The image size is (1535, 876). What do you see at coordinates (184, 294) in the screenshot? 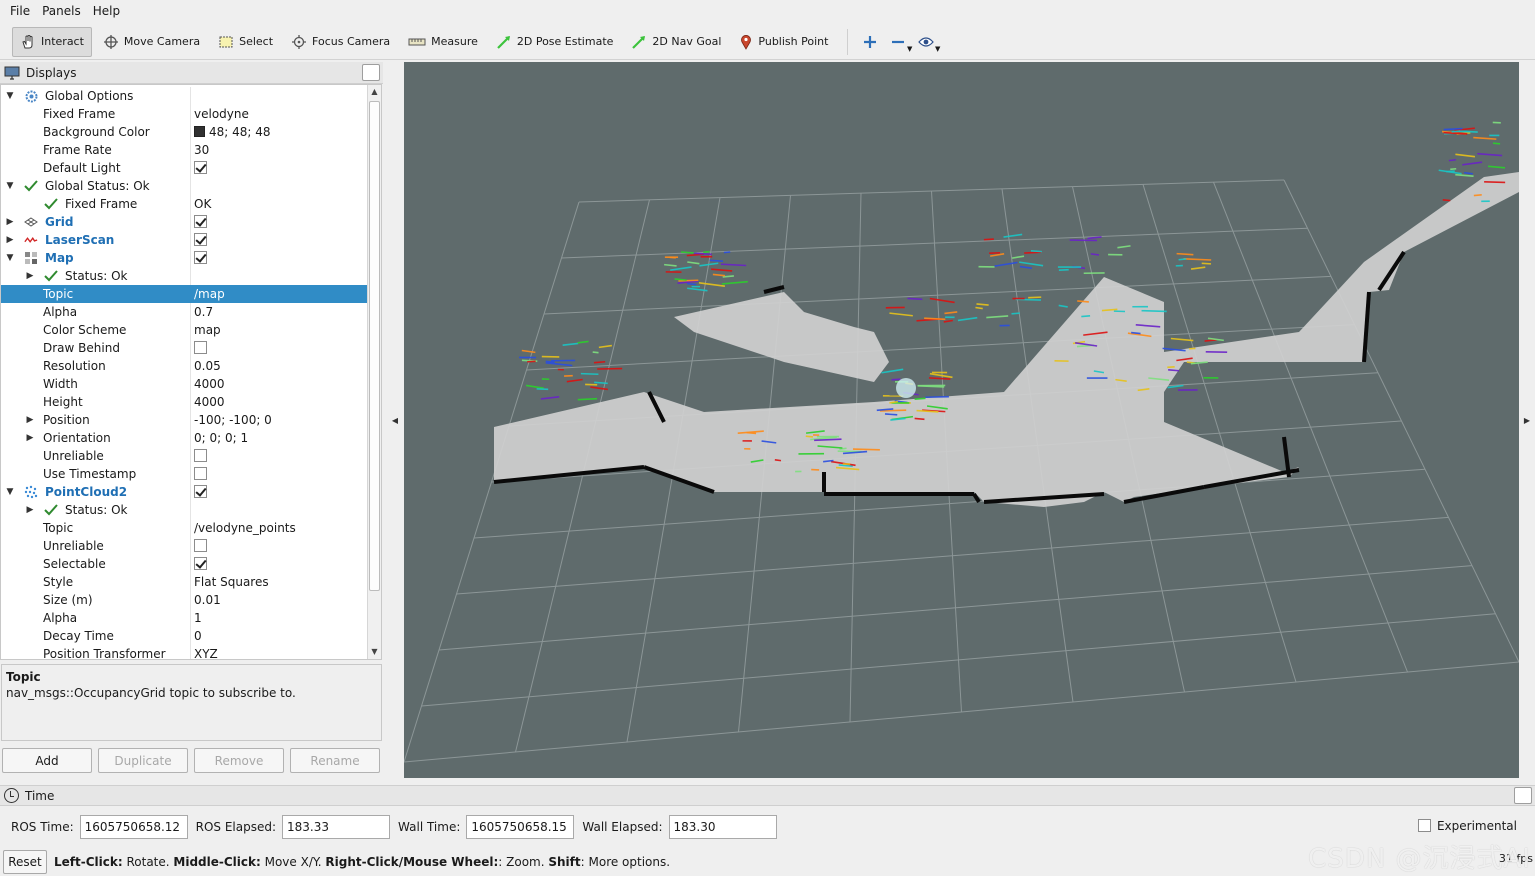
I see `tree-row-map-topic: Topic /map` at bounding box center [184, 294].